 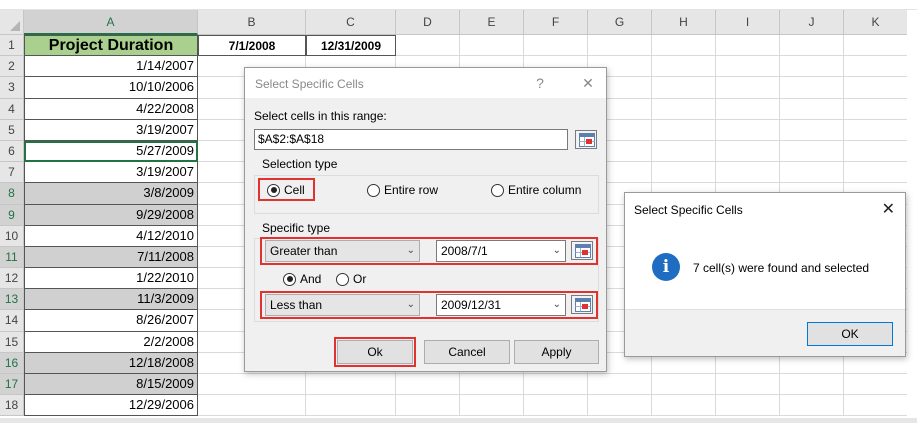 I want to click on cell-b1: 7/1/2008, so click(x=252, y=46).